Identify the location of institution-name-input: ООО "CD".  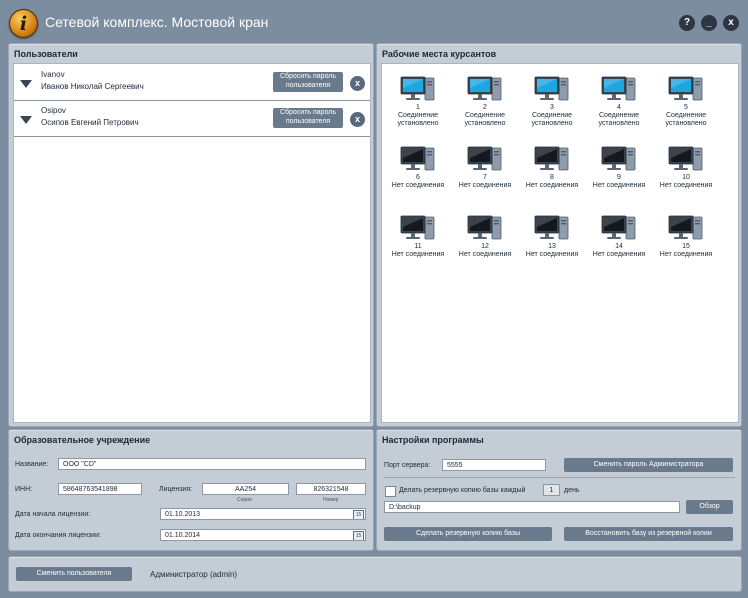
(212, 464).